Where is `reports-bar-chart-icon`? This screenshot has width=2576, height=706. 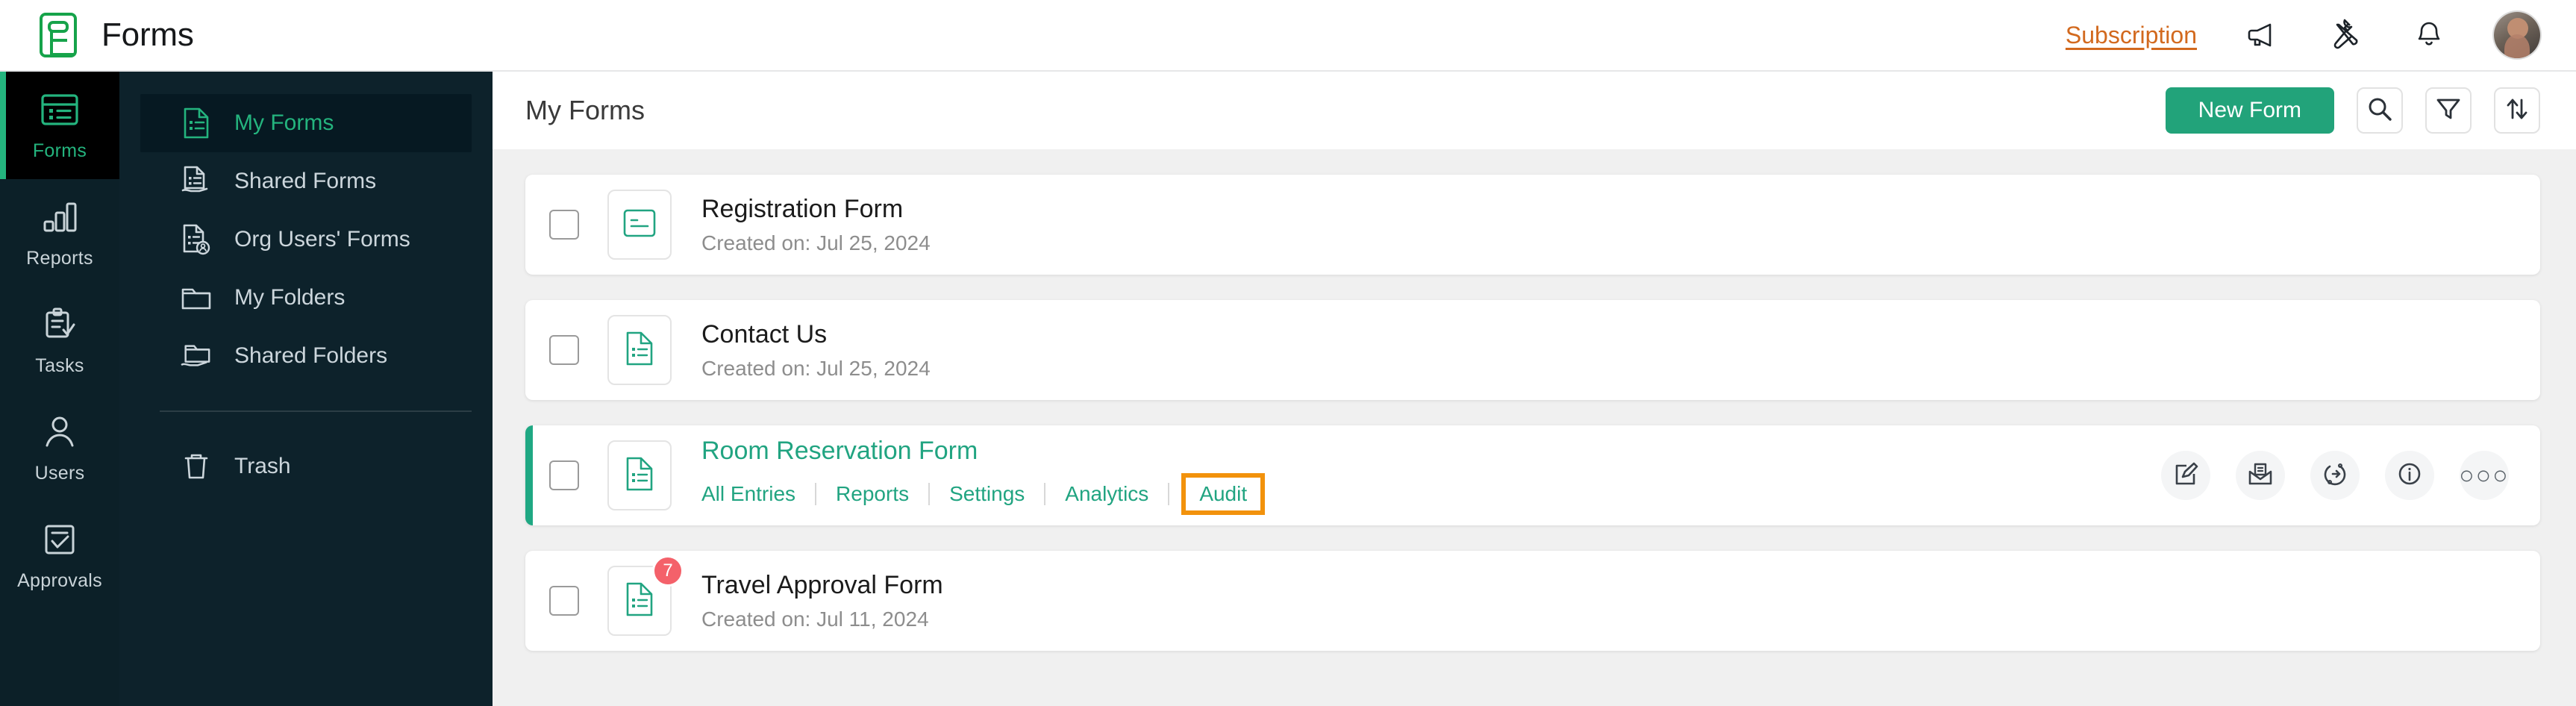 reports-bar-chart-icon is located at coordinates (59, 217).